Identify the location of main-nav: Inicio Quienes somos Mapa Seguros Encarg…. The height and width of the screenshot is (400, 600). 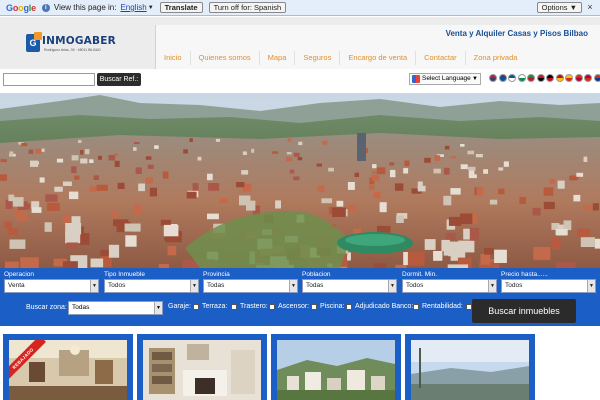
(340, 58).